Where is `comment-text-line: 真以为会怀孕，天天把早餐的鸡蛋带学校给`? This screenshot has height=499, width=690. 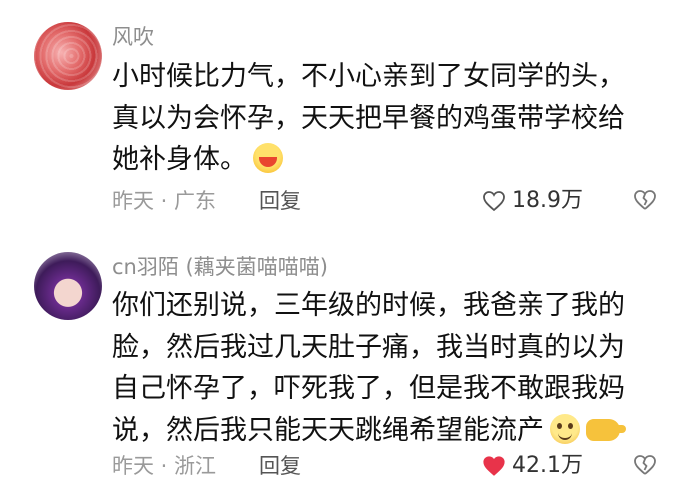
comment-text-line: 真以为会怀孕，天天把早餐的鸡蛋带学校给 is located at coordinates (368, 118).